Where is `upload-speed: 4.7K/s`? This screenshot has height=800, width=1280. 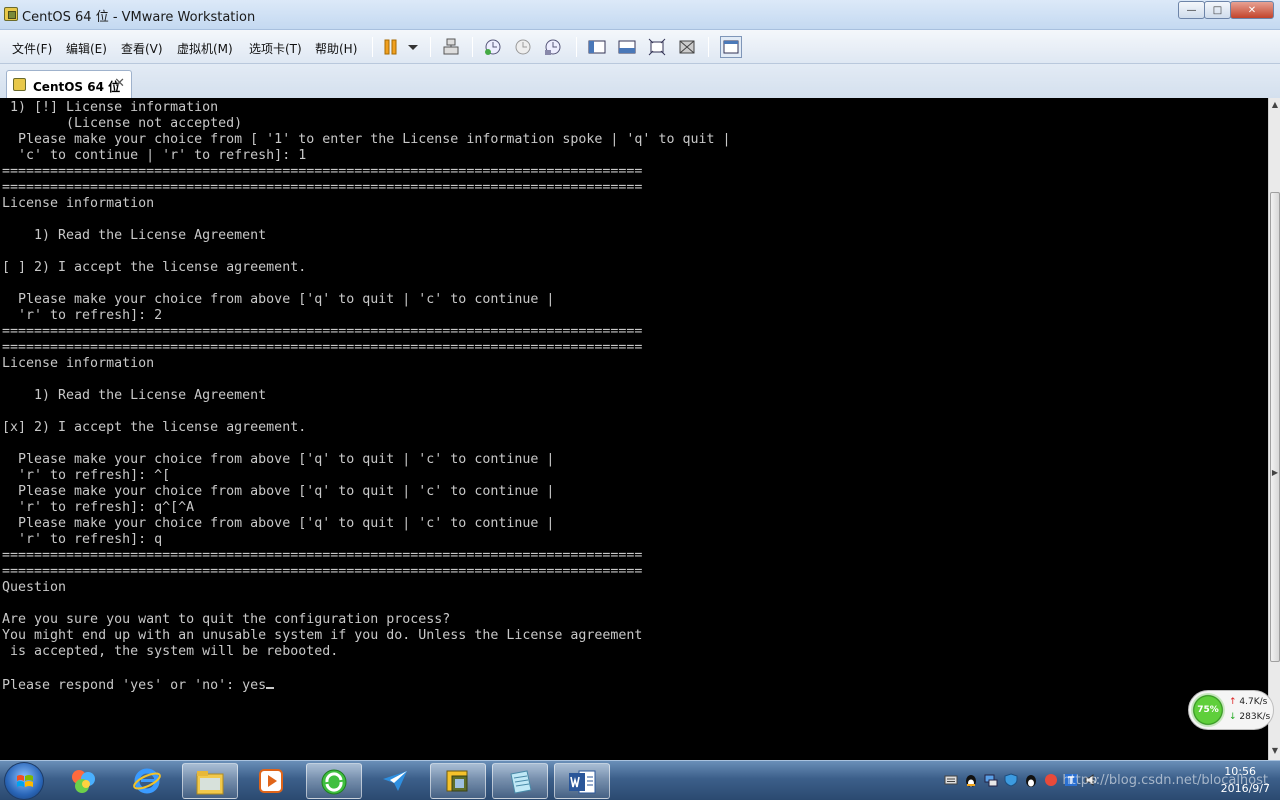 upload-speed: 4.7K/s is located at coordinates (1248, 702).